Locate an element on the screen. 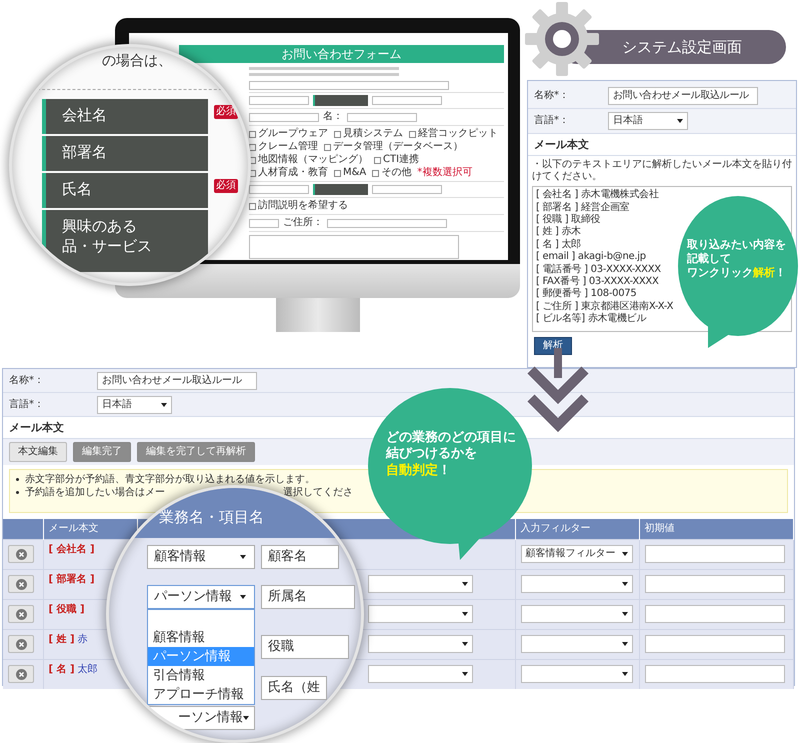  mail-key: [ 役職 ] is located at coordinates (66, 609).